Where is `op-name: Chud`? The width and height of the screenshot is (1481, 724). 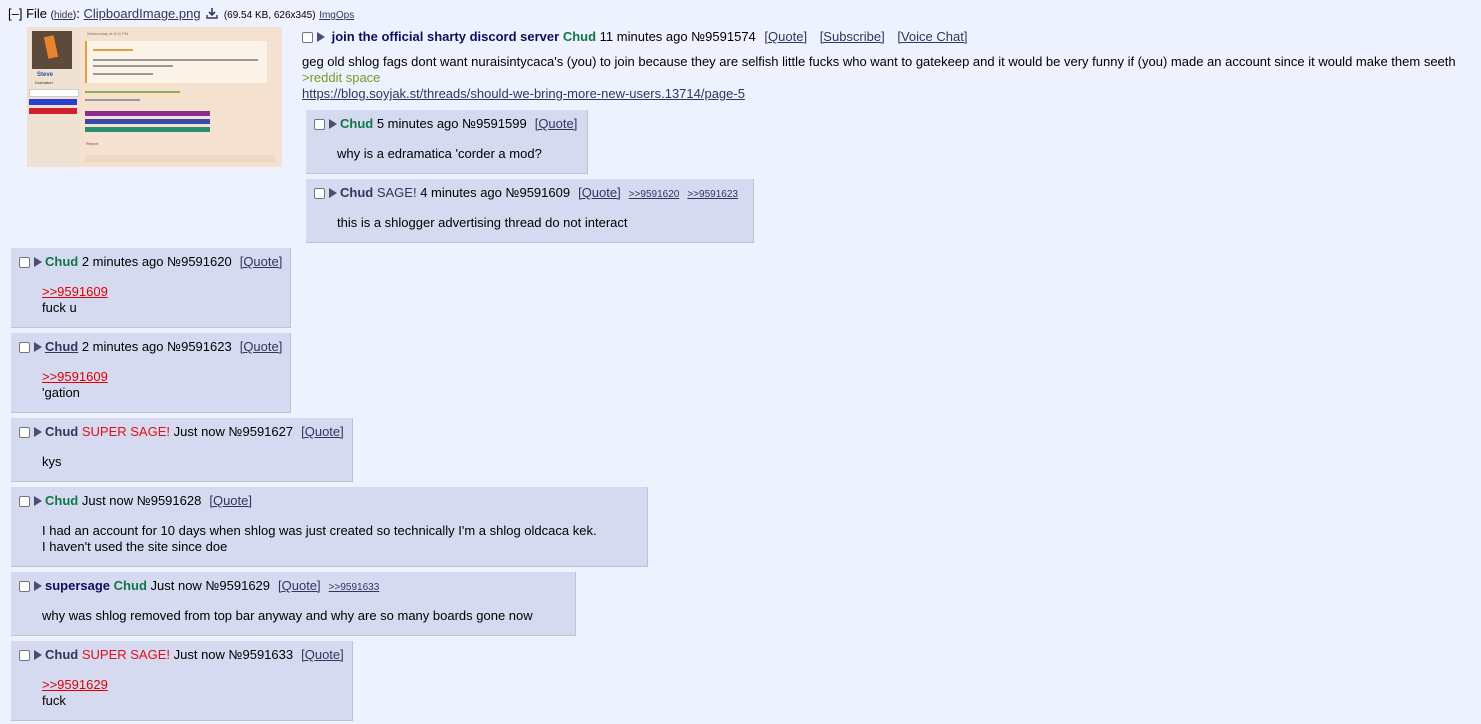
op-name: Chud is located at coordinates (579, 36).